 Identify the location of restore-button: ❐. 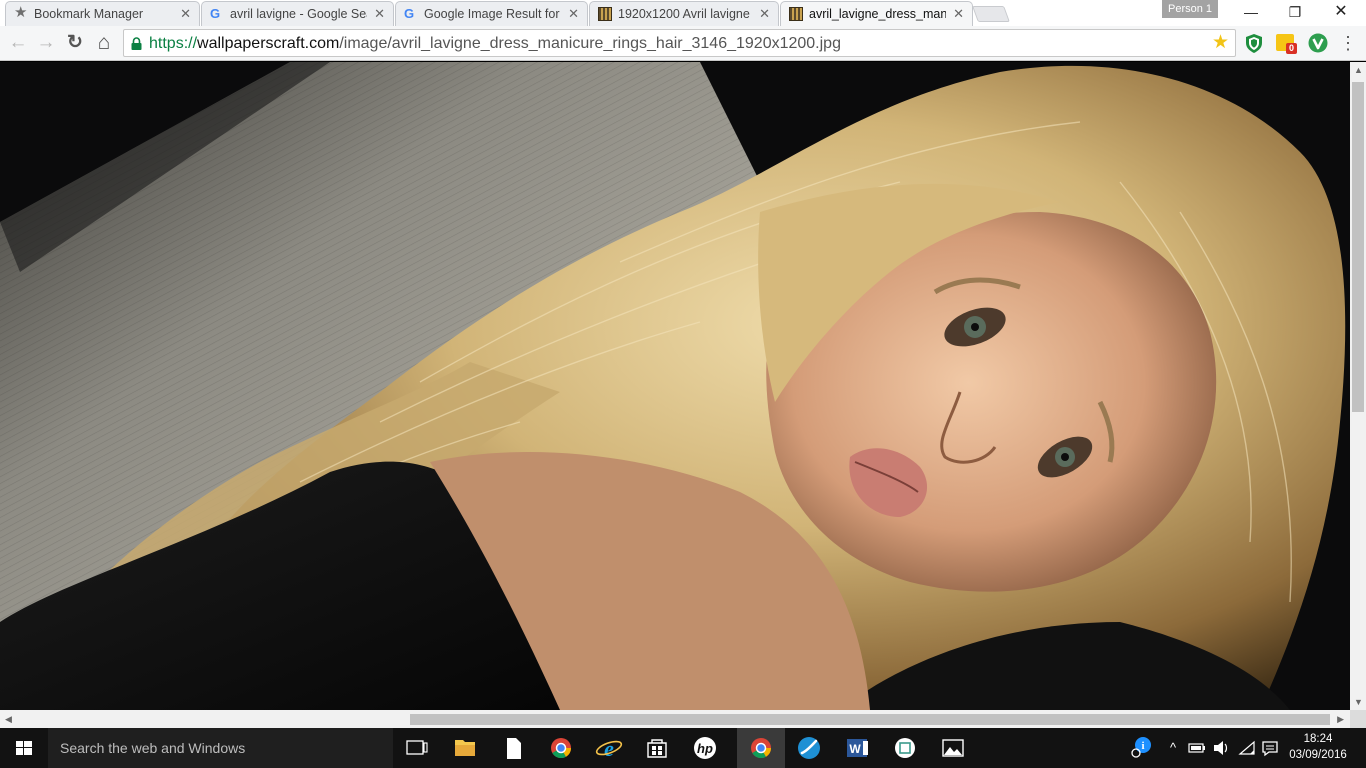
(1295, 12).